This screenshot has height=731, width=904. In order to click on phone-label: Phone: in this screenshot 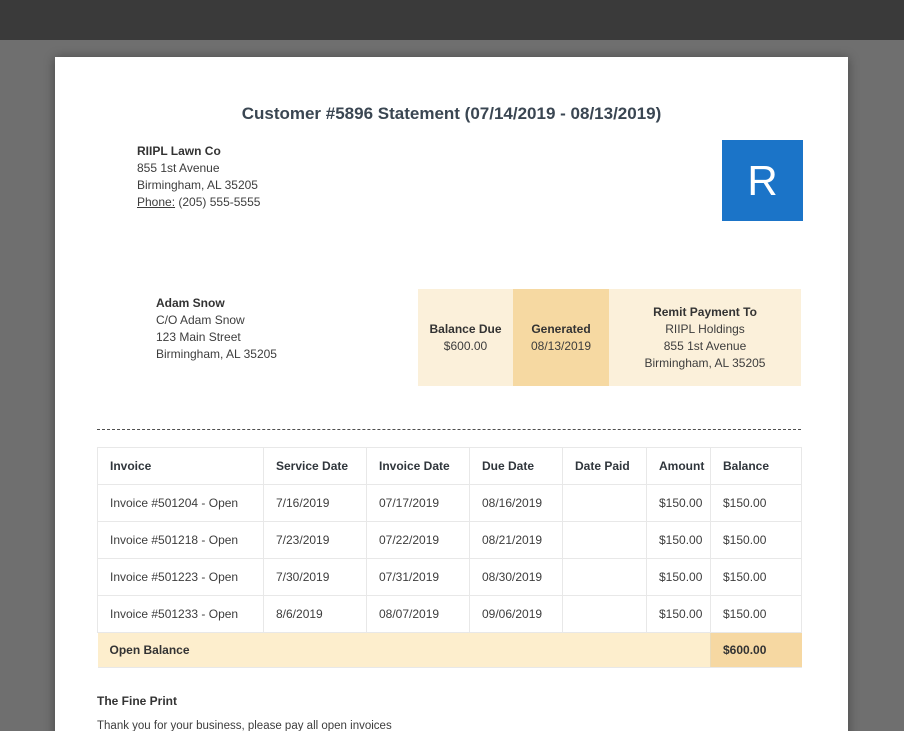, I will do `click(156, 202)`.